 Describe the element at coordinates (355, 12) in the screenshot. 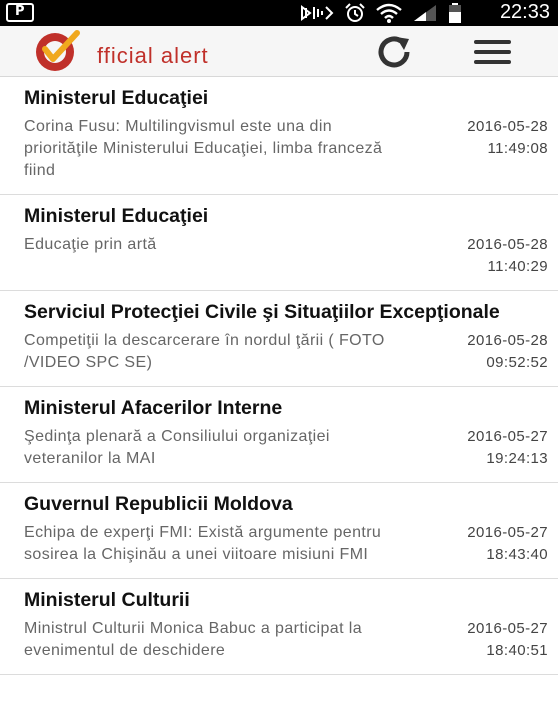

I see `alarm-icon` at that location.